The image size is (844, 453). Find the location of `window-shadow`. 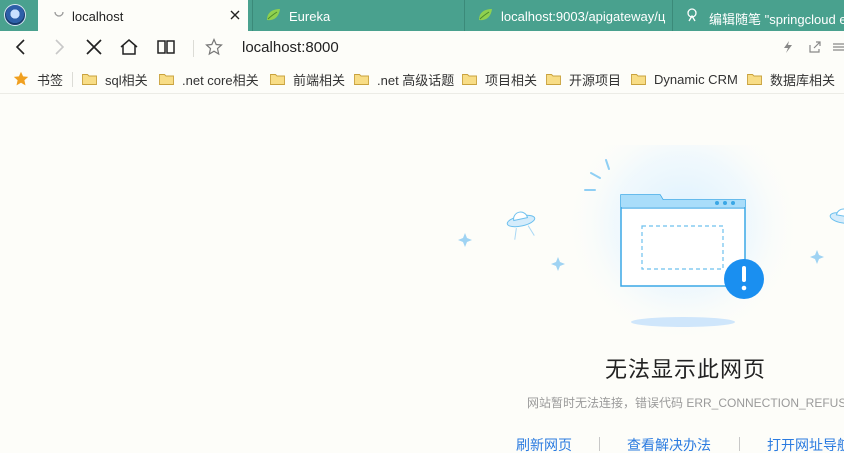

window-shadow is located at coordinates (683, 322).